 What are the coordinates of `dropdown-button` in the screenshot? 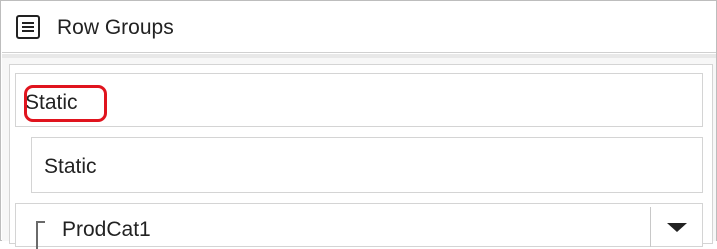 It's located at (677, 226).